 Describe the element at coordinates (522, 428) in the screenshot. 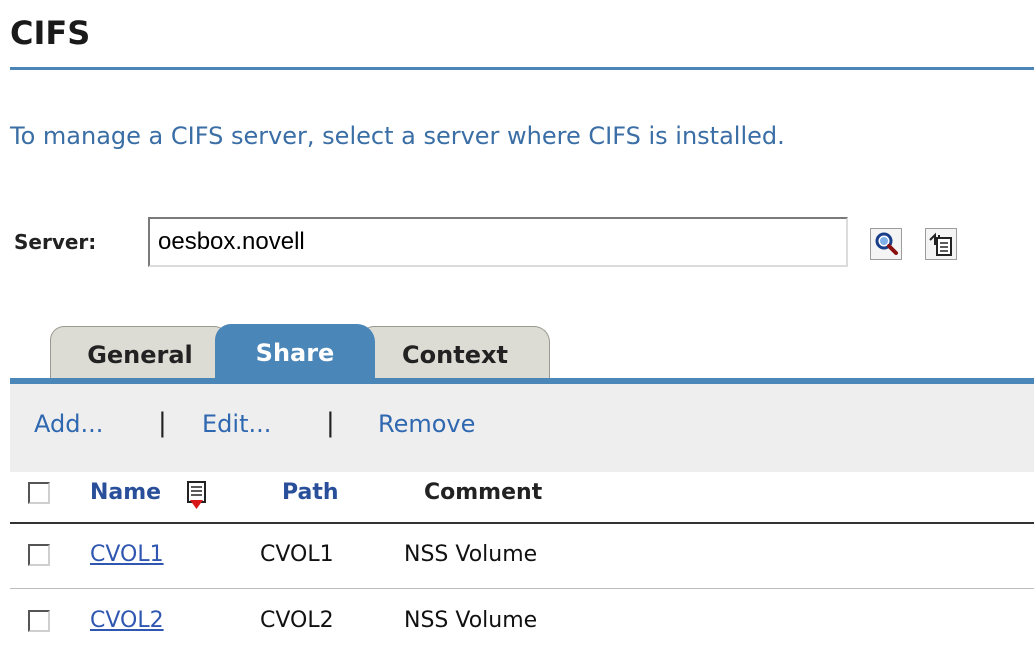

I see `share-toolbar: Add... | Edit... | Remove` at that location.